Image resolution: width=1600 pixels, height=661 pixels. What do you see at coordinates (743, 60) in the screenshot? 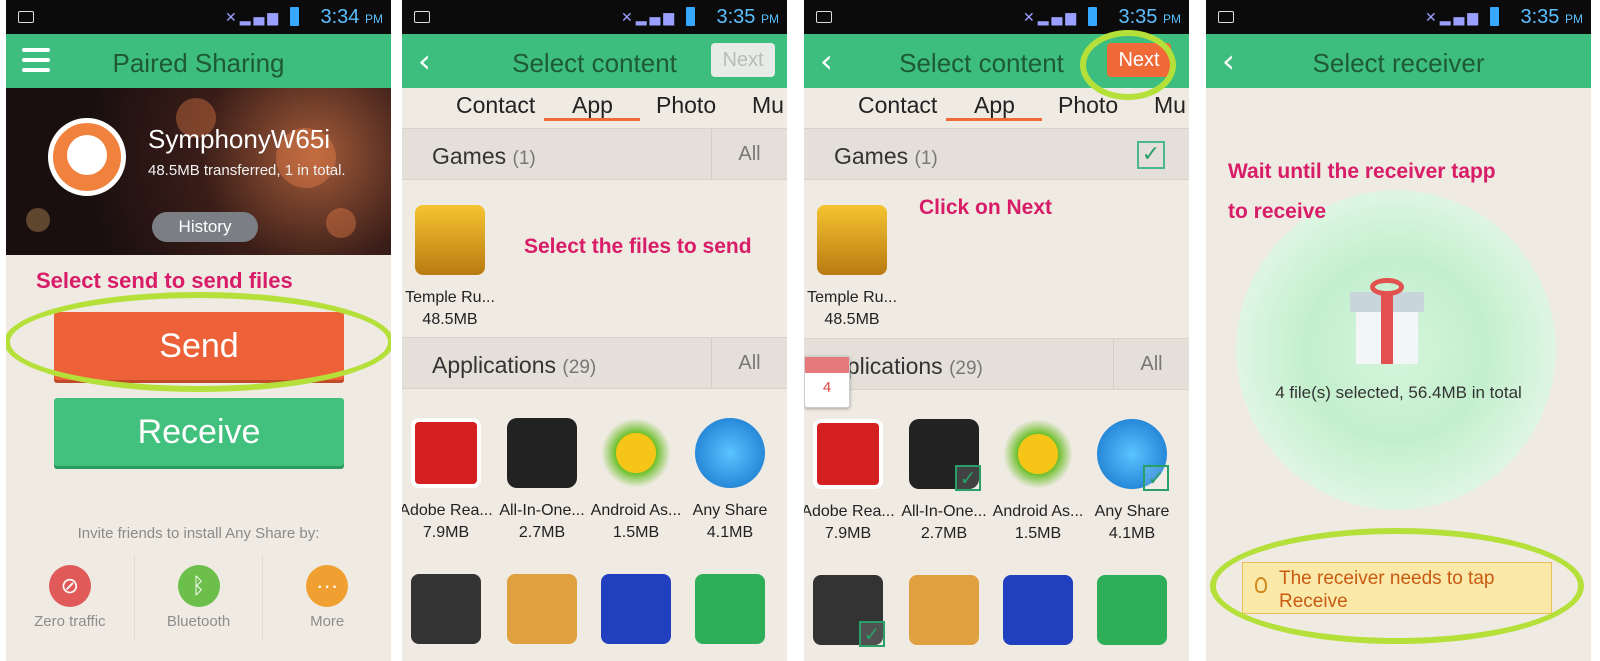
I see `next-button: Next` at bounding box center [743, 60].